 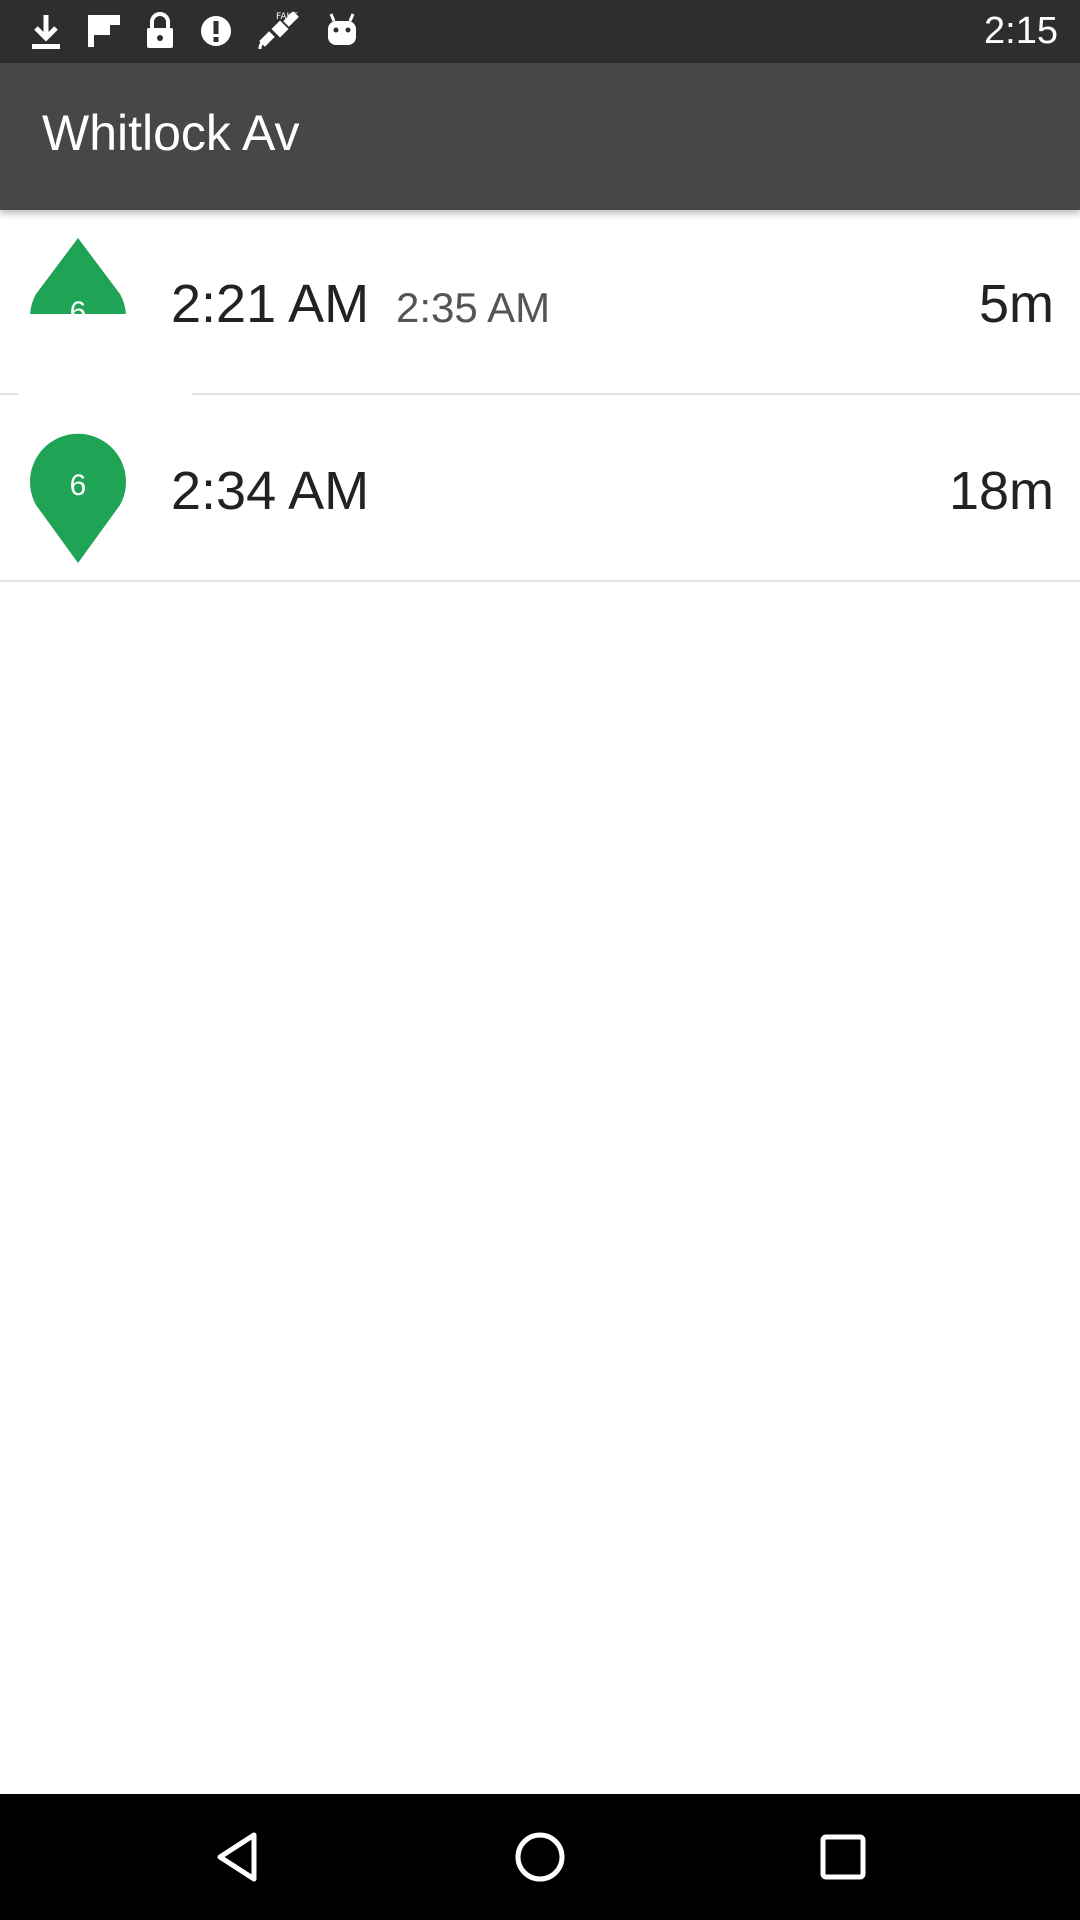 I want to click on app-bar: Whitlock Av, so click(x=540, y=136).